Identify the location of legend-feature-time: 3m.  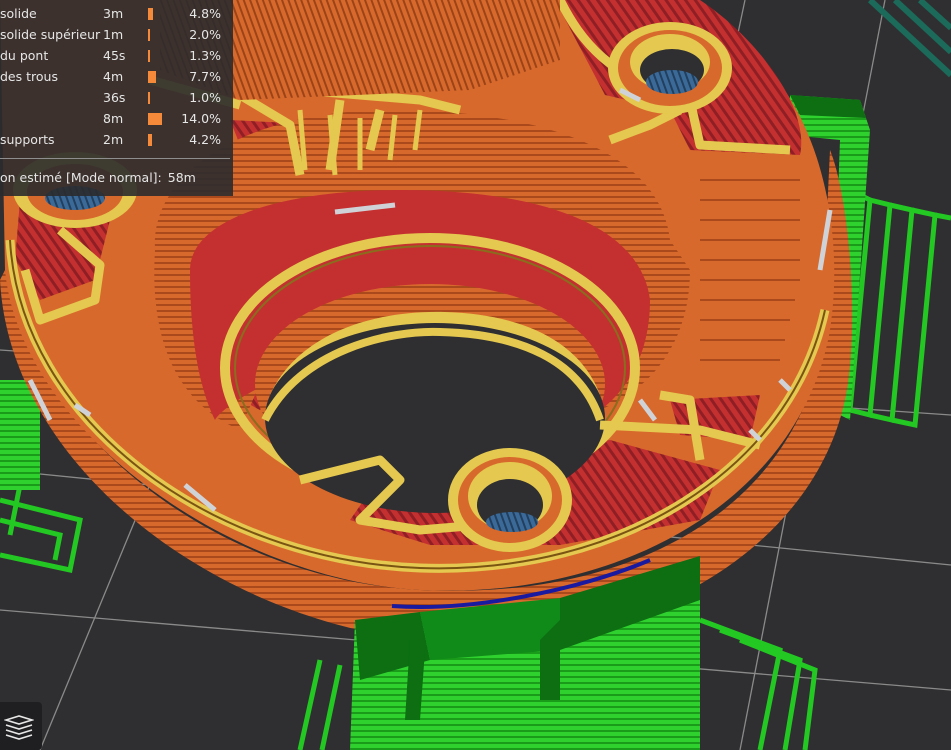
(113, 13).